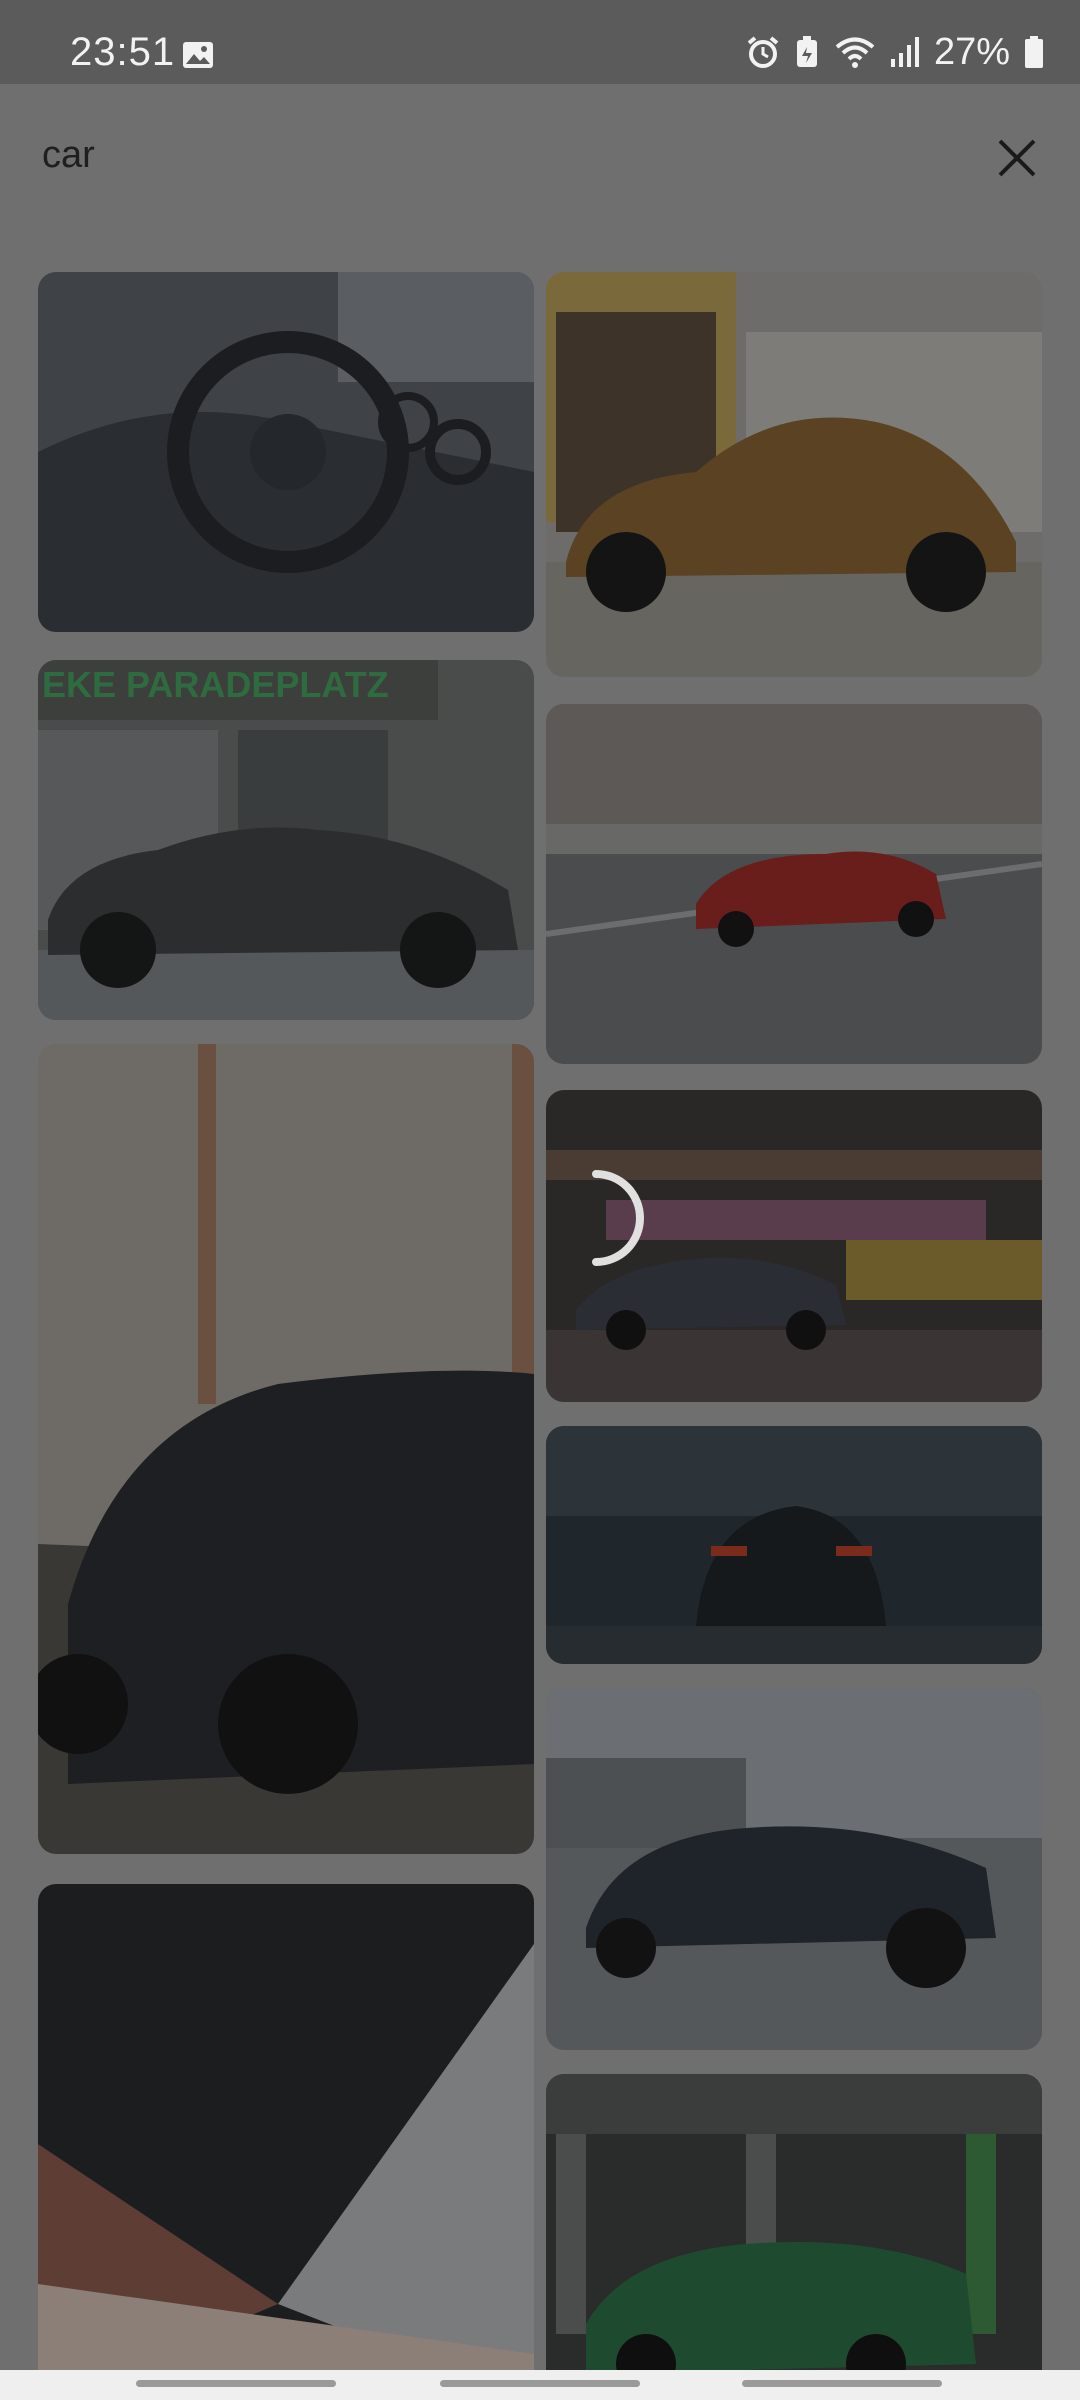 Image resolution: width=1080 pixels, height=2400 pixels. Describe the element at coordinates (286, 2127) in the screenshot. I see `result-image-tunnel` at that location.